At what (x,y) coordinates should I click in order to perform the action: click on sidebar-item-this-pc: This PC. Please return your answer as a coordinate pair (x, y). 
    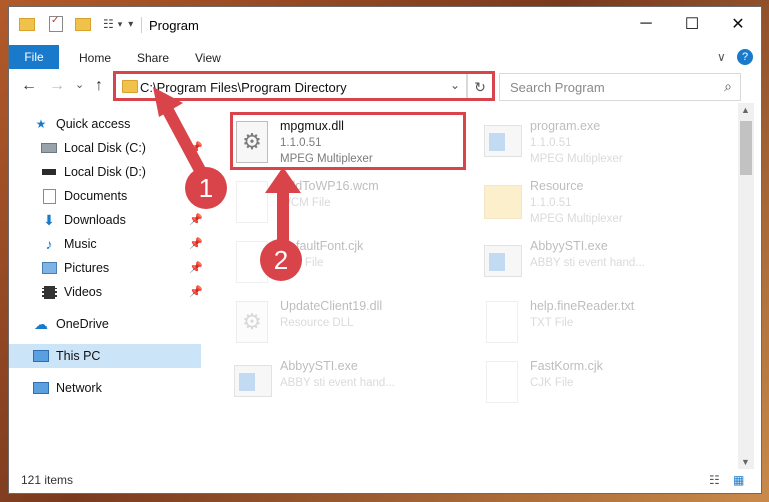
    Looking at the image, I should click on (66, 356).